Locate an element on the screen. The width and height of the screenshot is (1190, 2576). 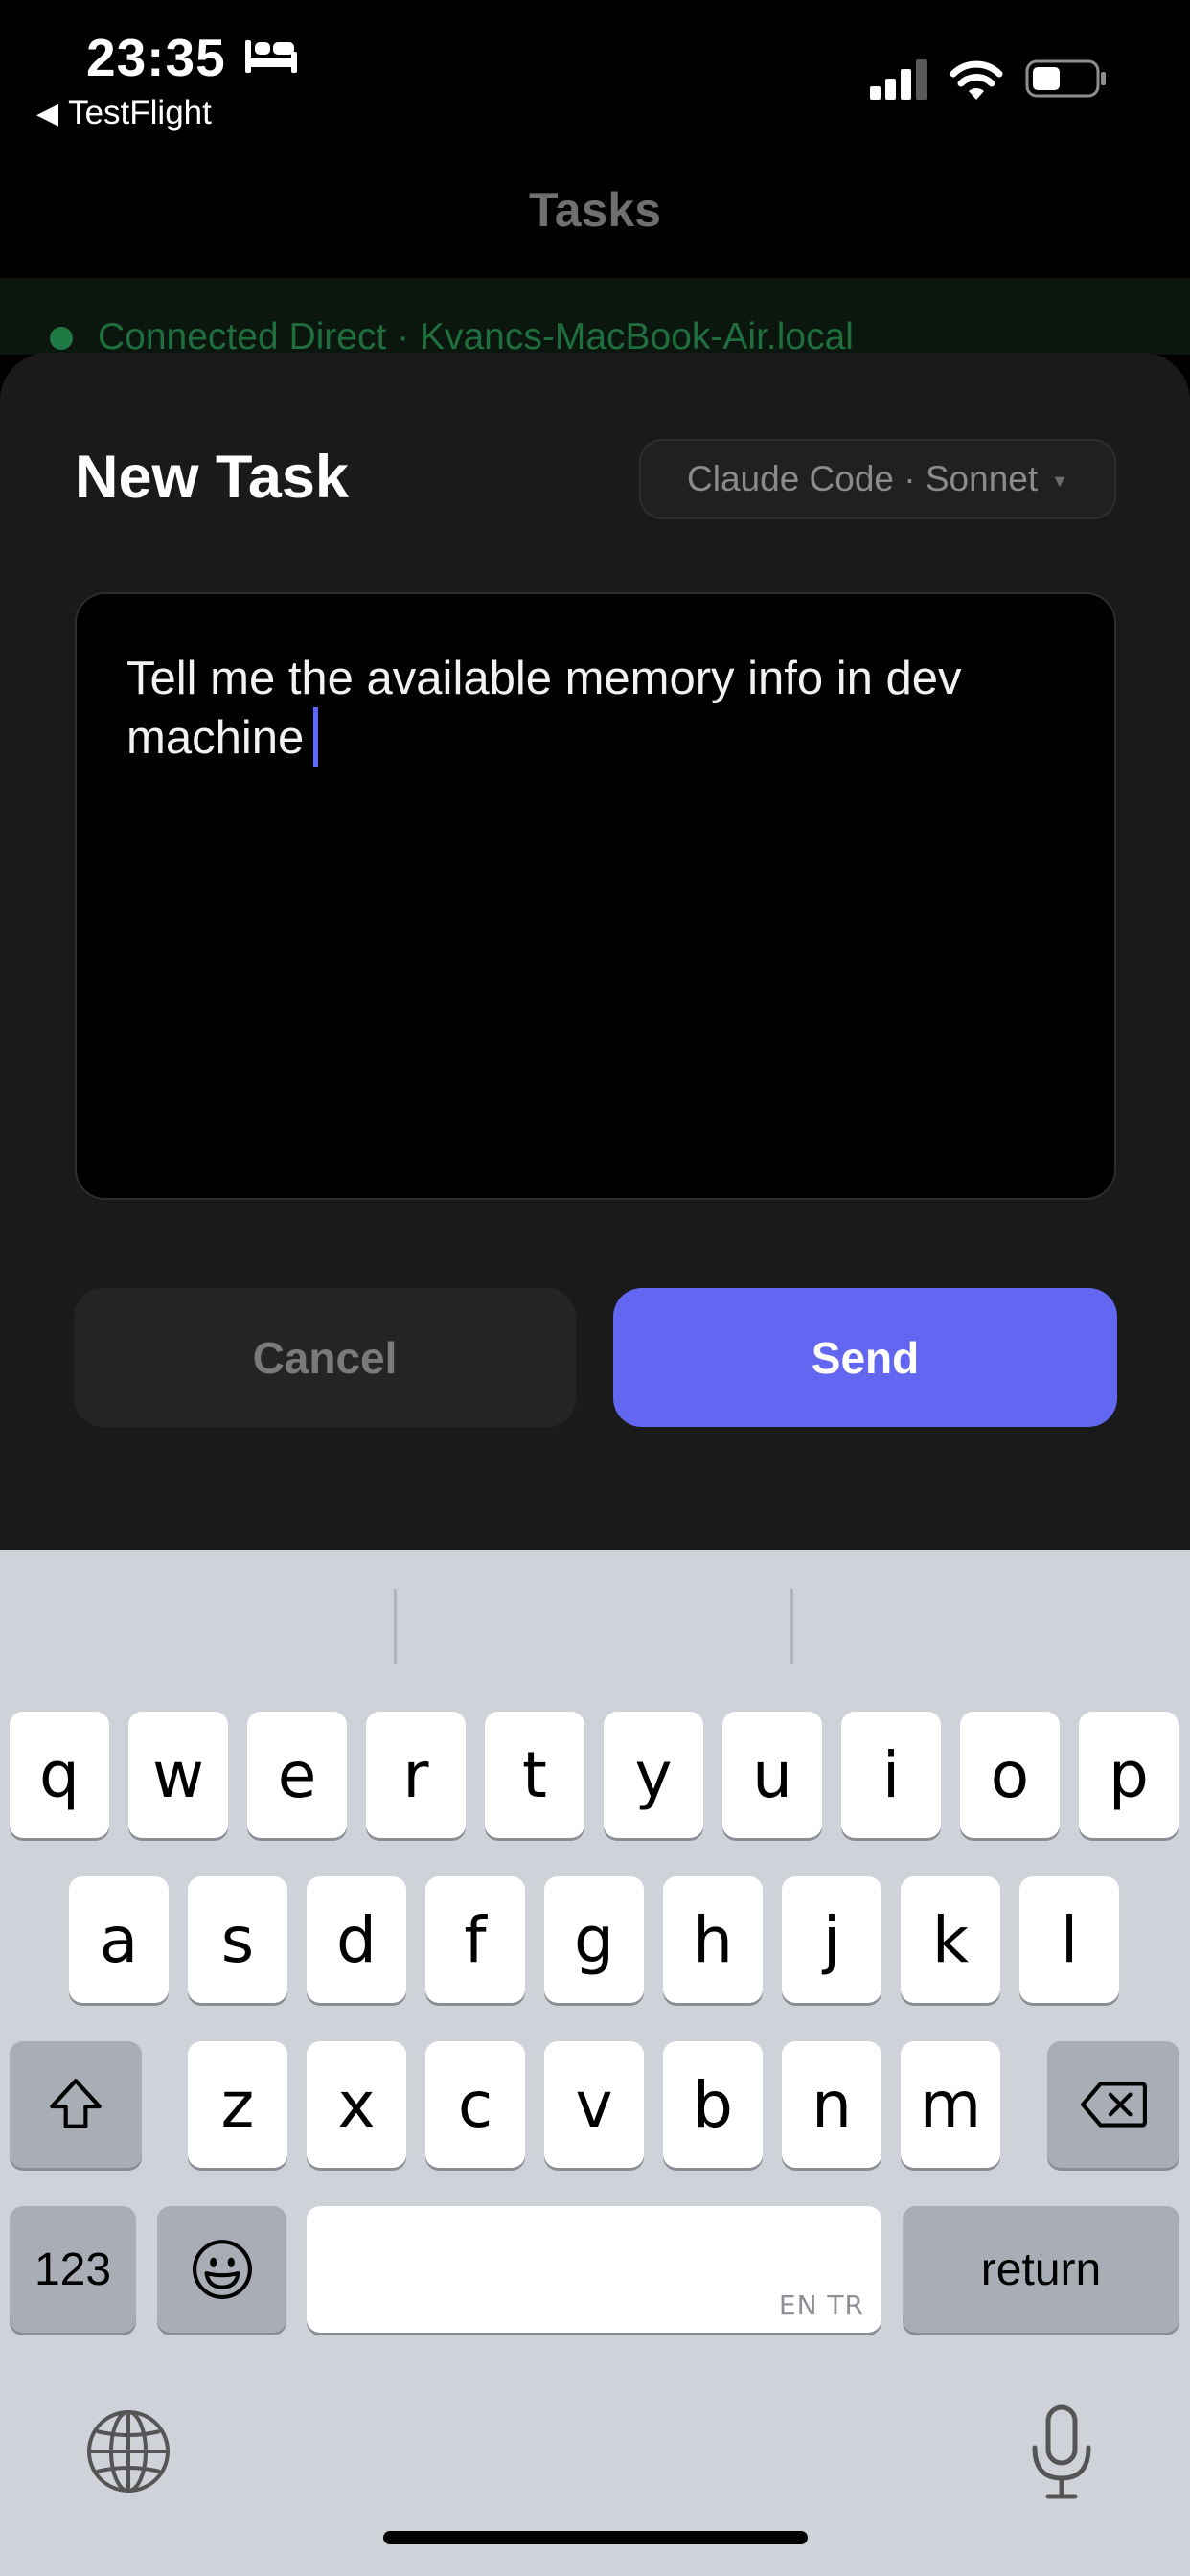
back-to-app-link: ◀ TestFlight is located at coordinates (124, 113).